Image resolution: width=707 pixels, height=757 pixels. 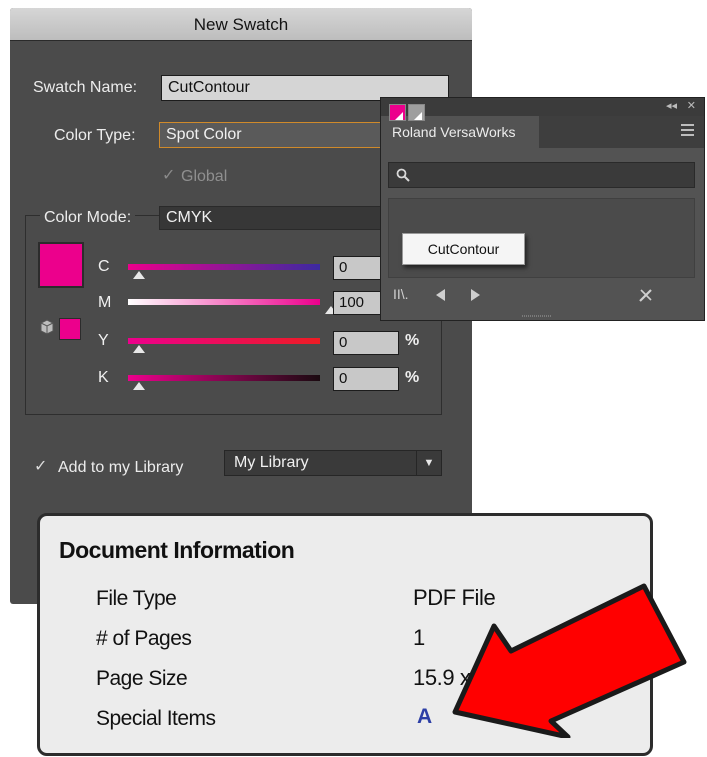 I want to click on pages-label: # of Pages, so click(x=144, y=638).